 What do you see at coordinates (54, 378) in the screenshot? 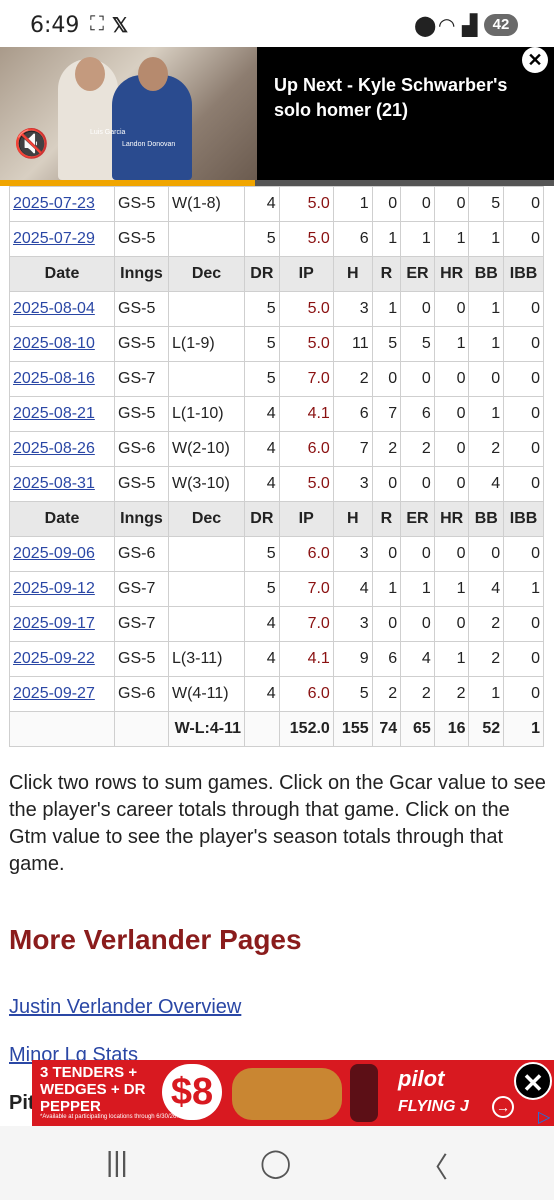
I see `game-date-link: 2025-08-16` at bounding box center [54, 378].